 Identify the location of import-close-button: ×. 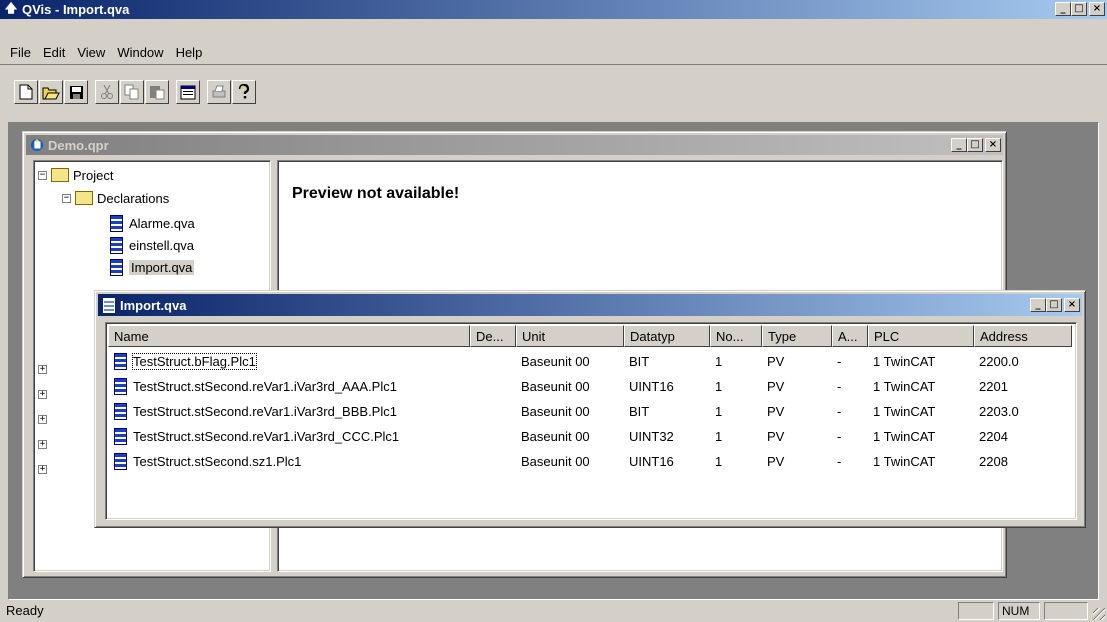
(1072, 305).